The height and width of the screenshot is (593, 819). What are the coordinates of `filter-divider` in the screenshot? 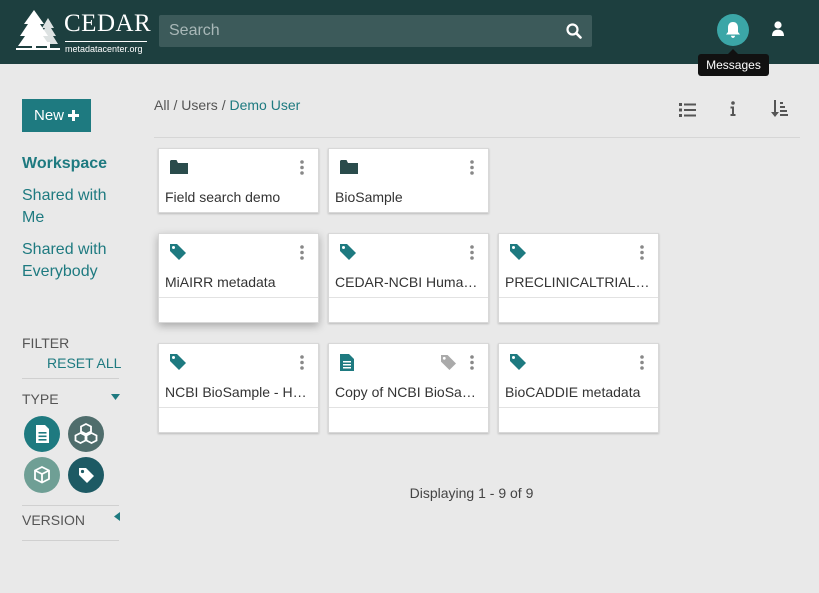 It's located at (70, 378).